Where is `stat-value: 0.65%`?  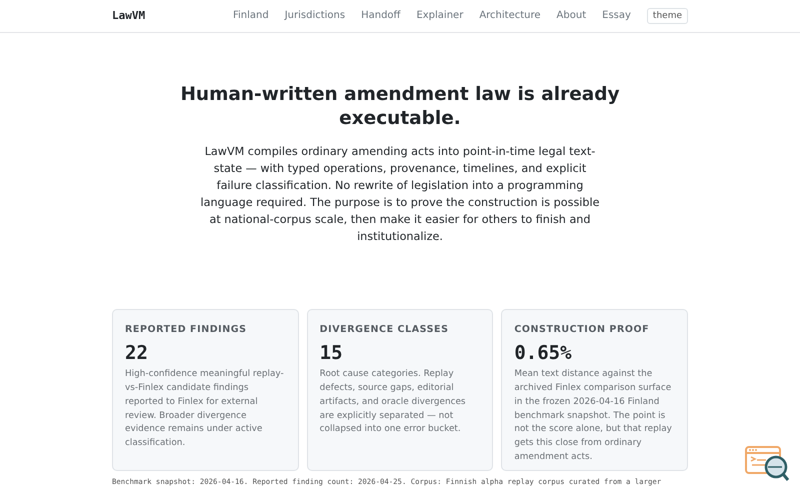
stat-value: 0.65% is located at coordinates (543, 353).